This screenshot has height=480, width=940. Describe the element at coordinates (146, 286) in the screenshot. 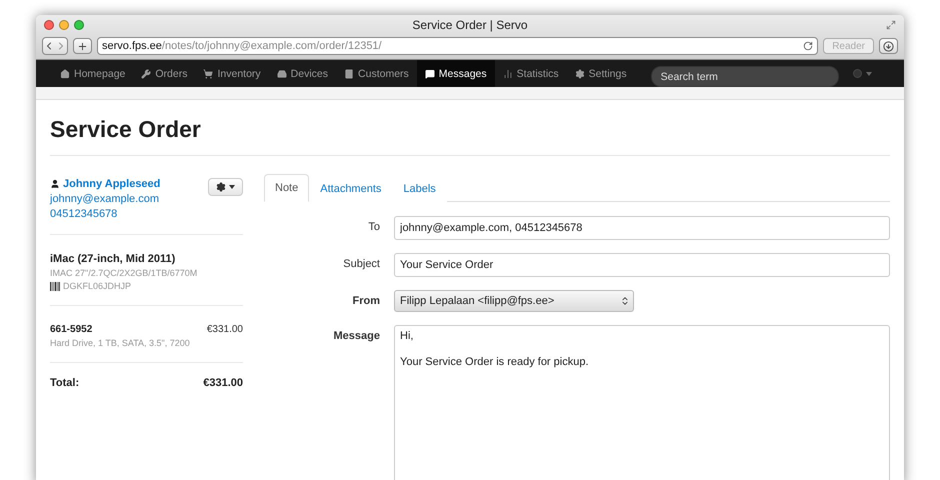

I see `serial-number: DGKFL06JDHJP` at that location.